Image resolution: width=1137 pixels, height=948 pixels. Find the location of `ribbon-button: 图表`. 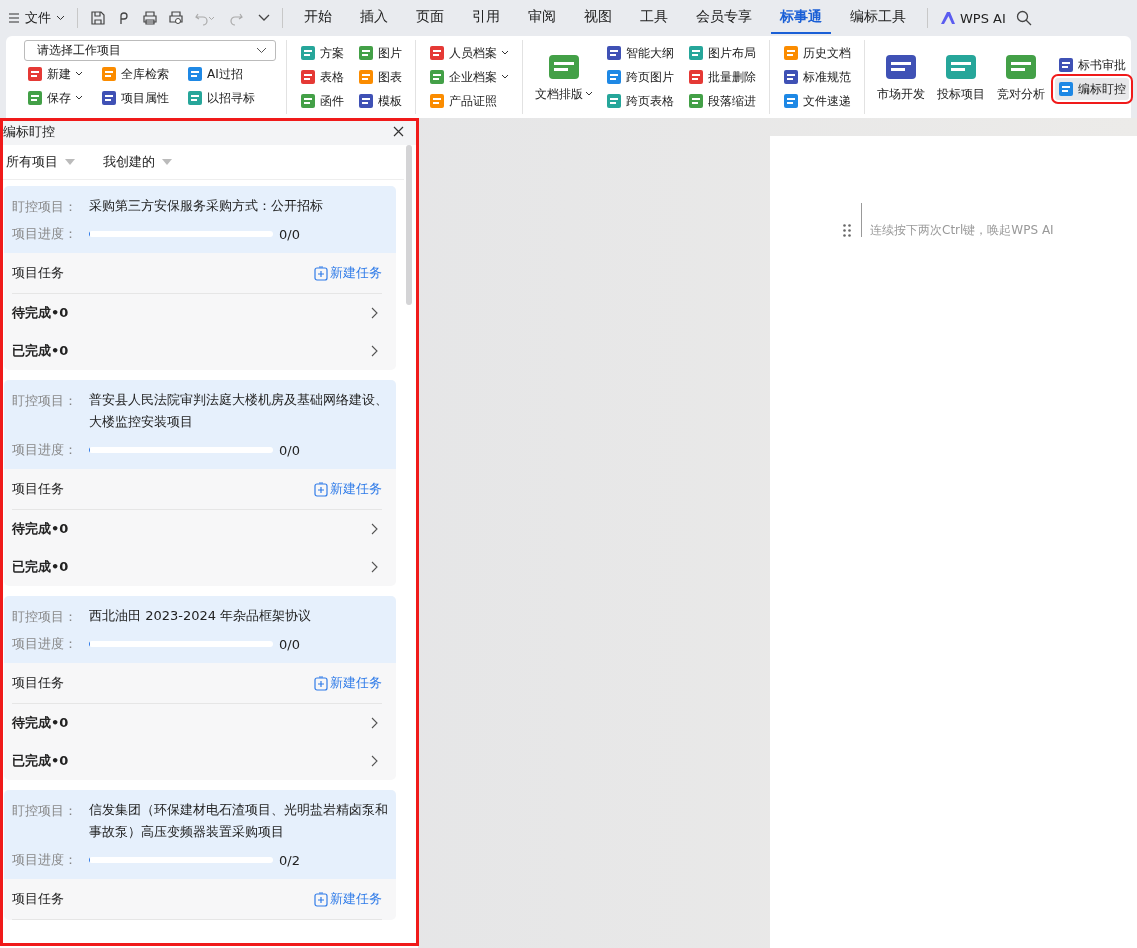

ribbon-button: 图表 is located at coordinates (380, 77).